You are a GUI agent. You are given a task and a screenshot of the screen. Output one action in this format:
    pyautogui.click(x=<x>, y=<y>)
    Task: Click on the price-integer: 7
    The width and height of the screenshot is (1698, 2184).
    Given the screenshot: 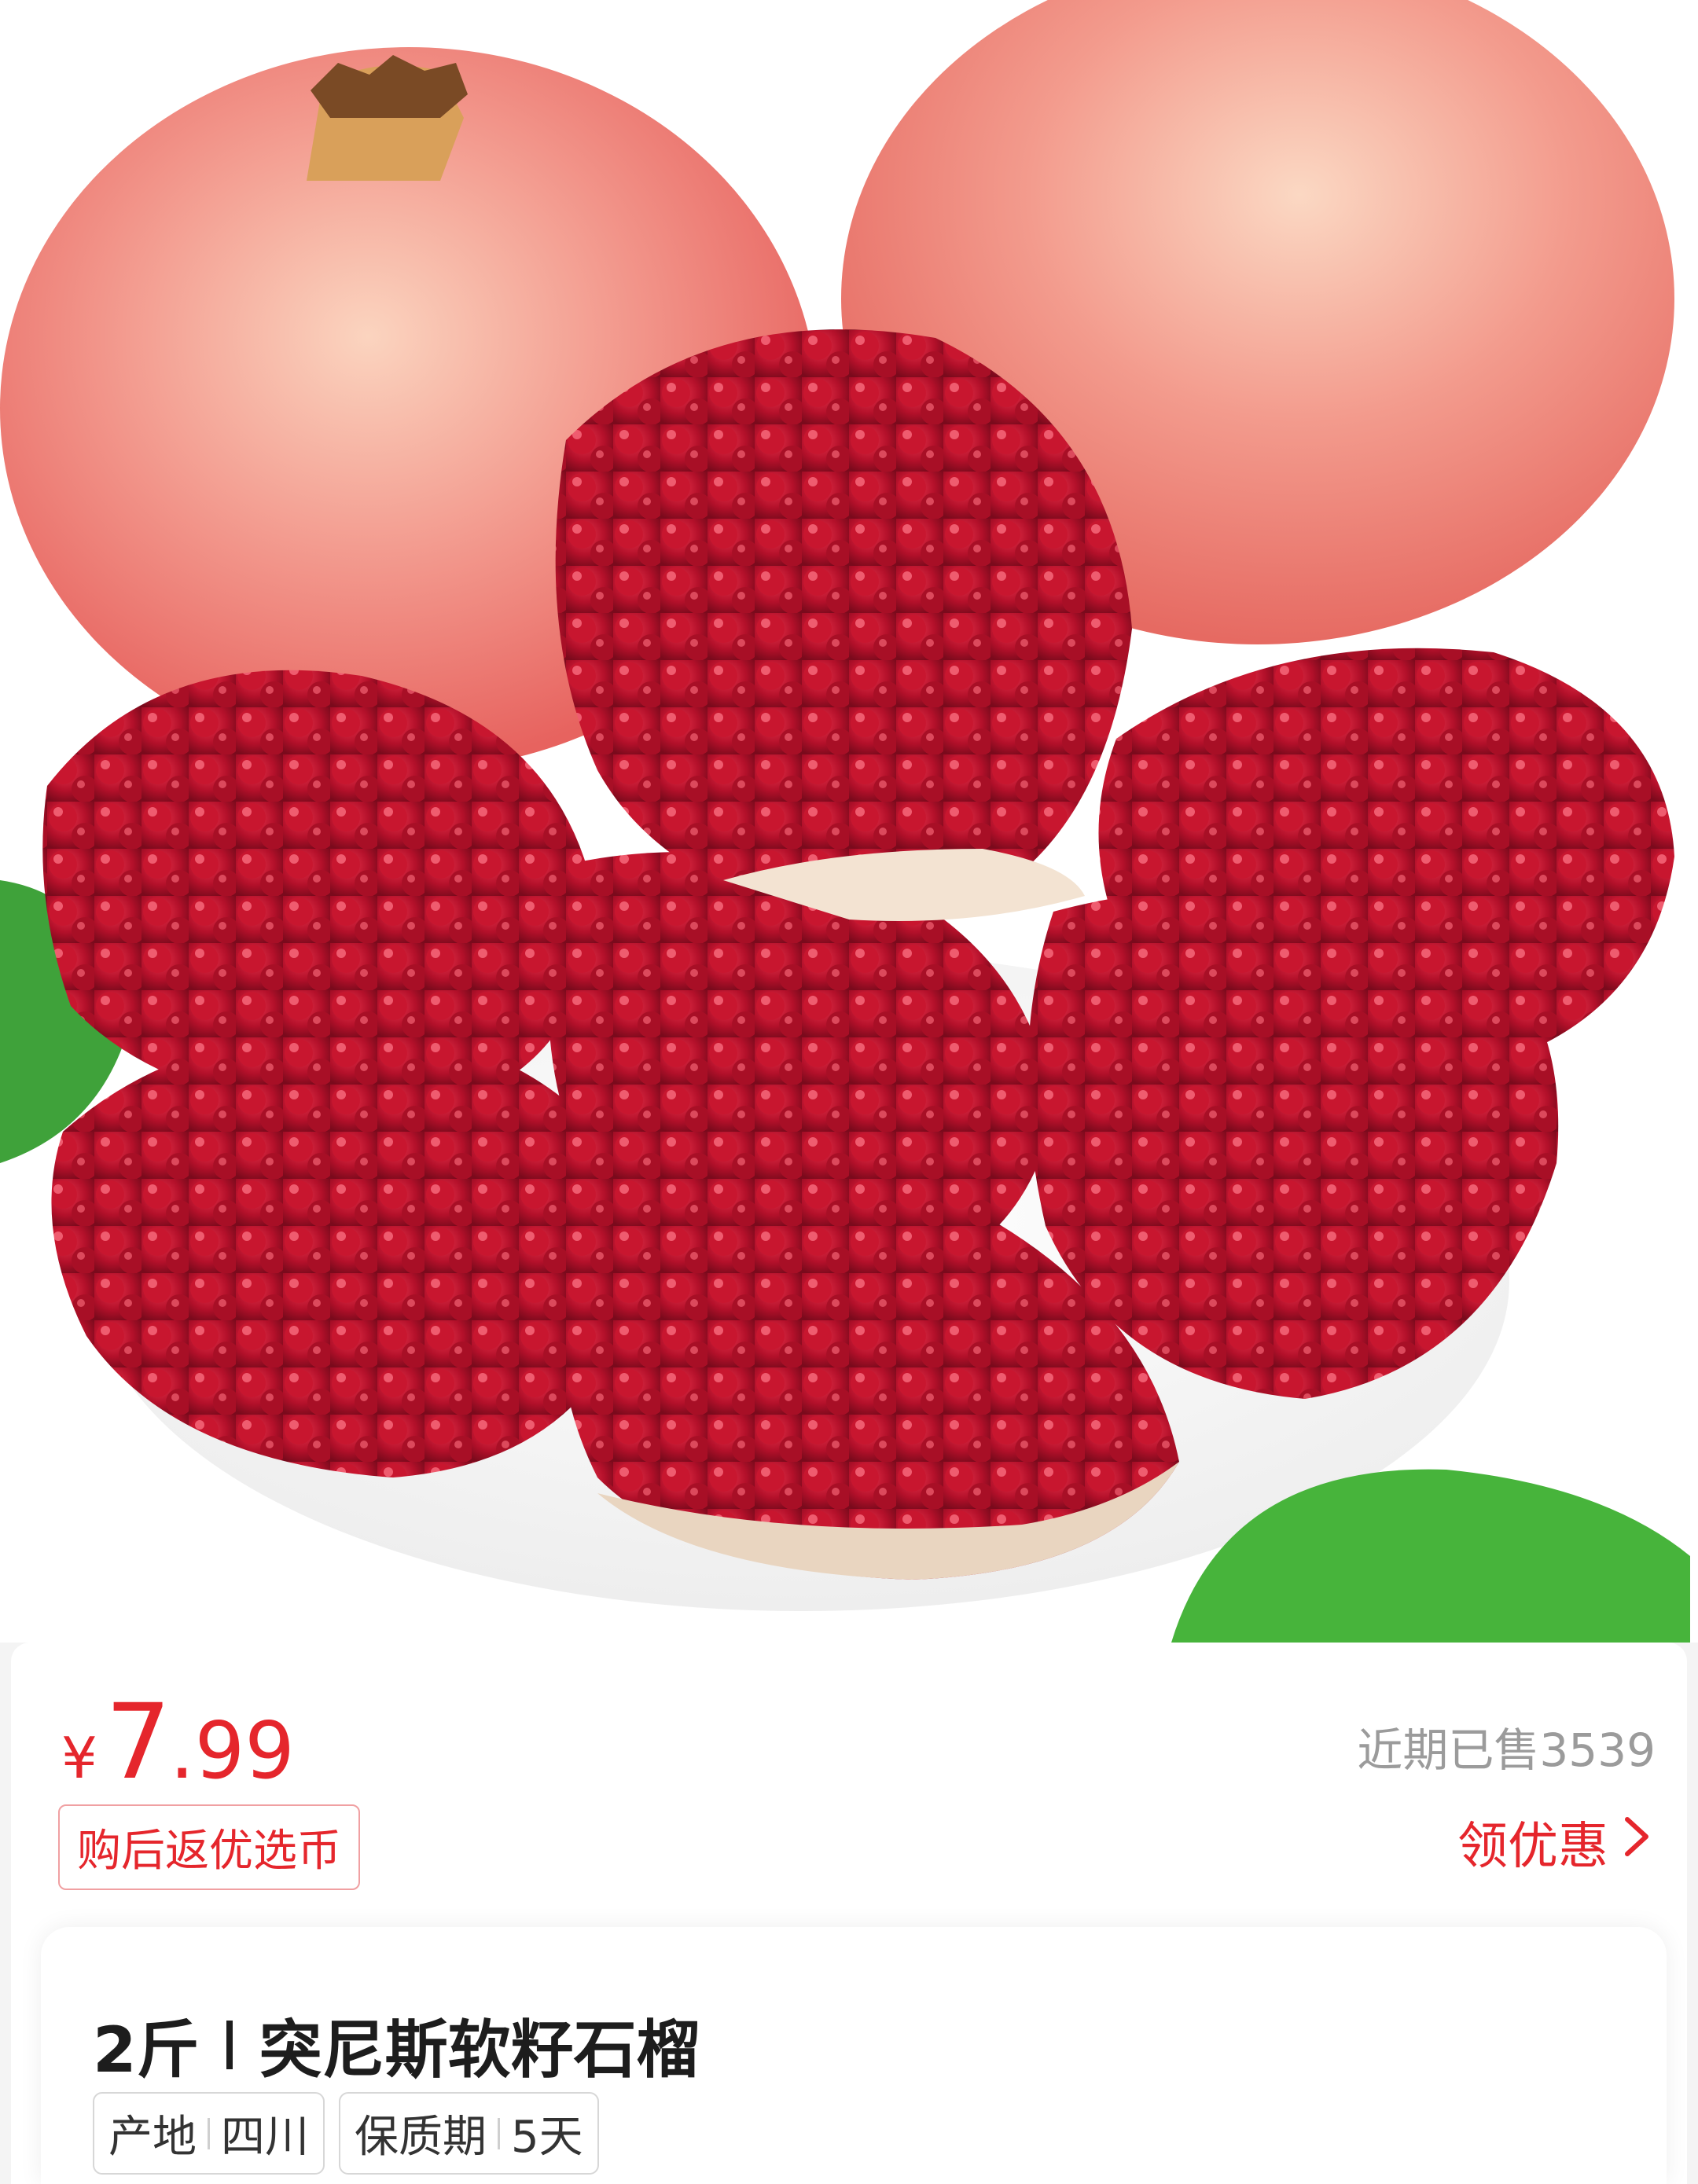 What is the action you would take?
    pyautogui.click(x=138, y=1742)
    